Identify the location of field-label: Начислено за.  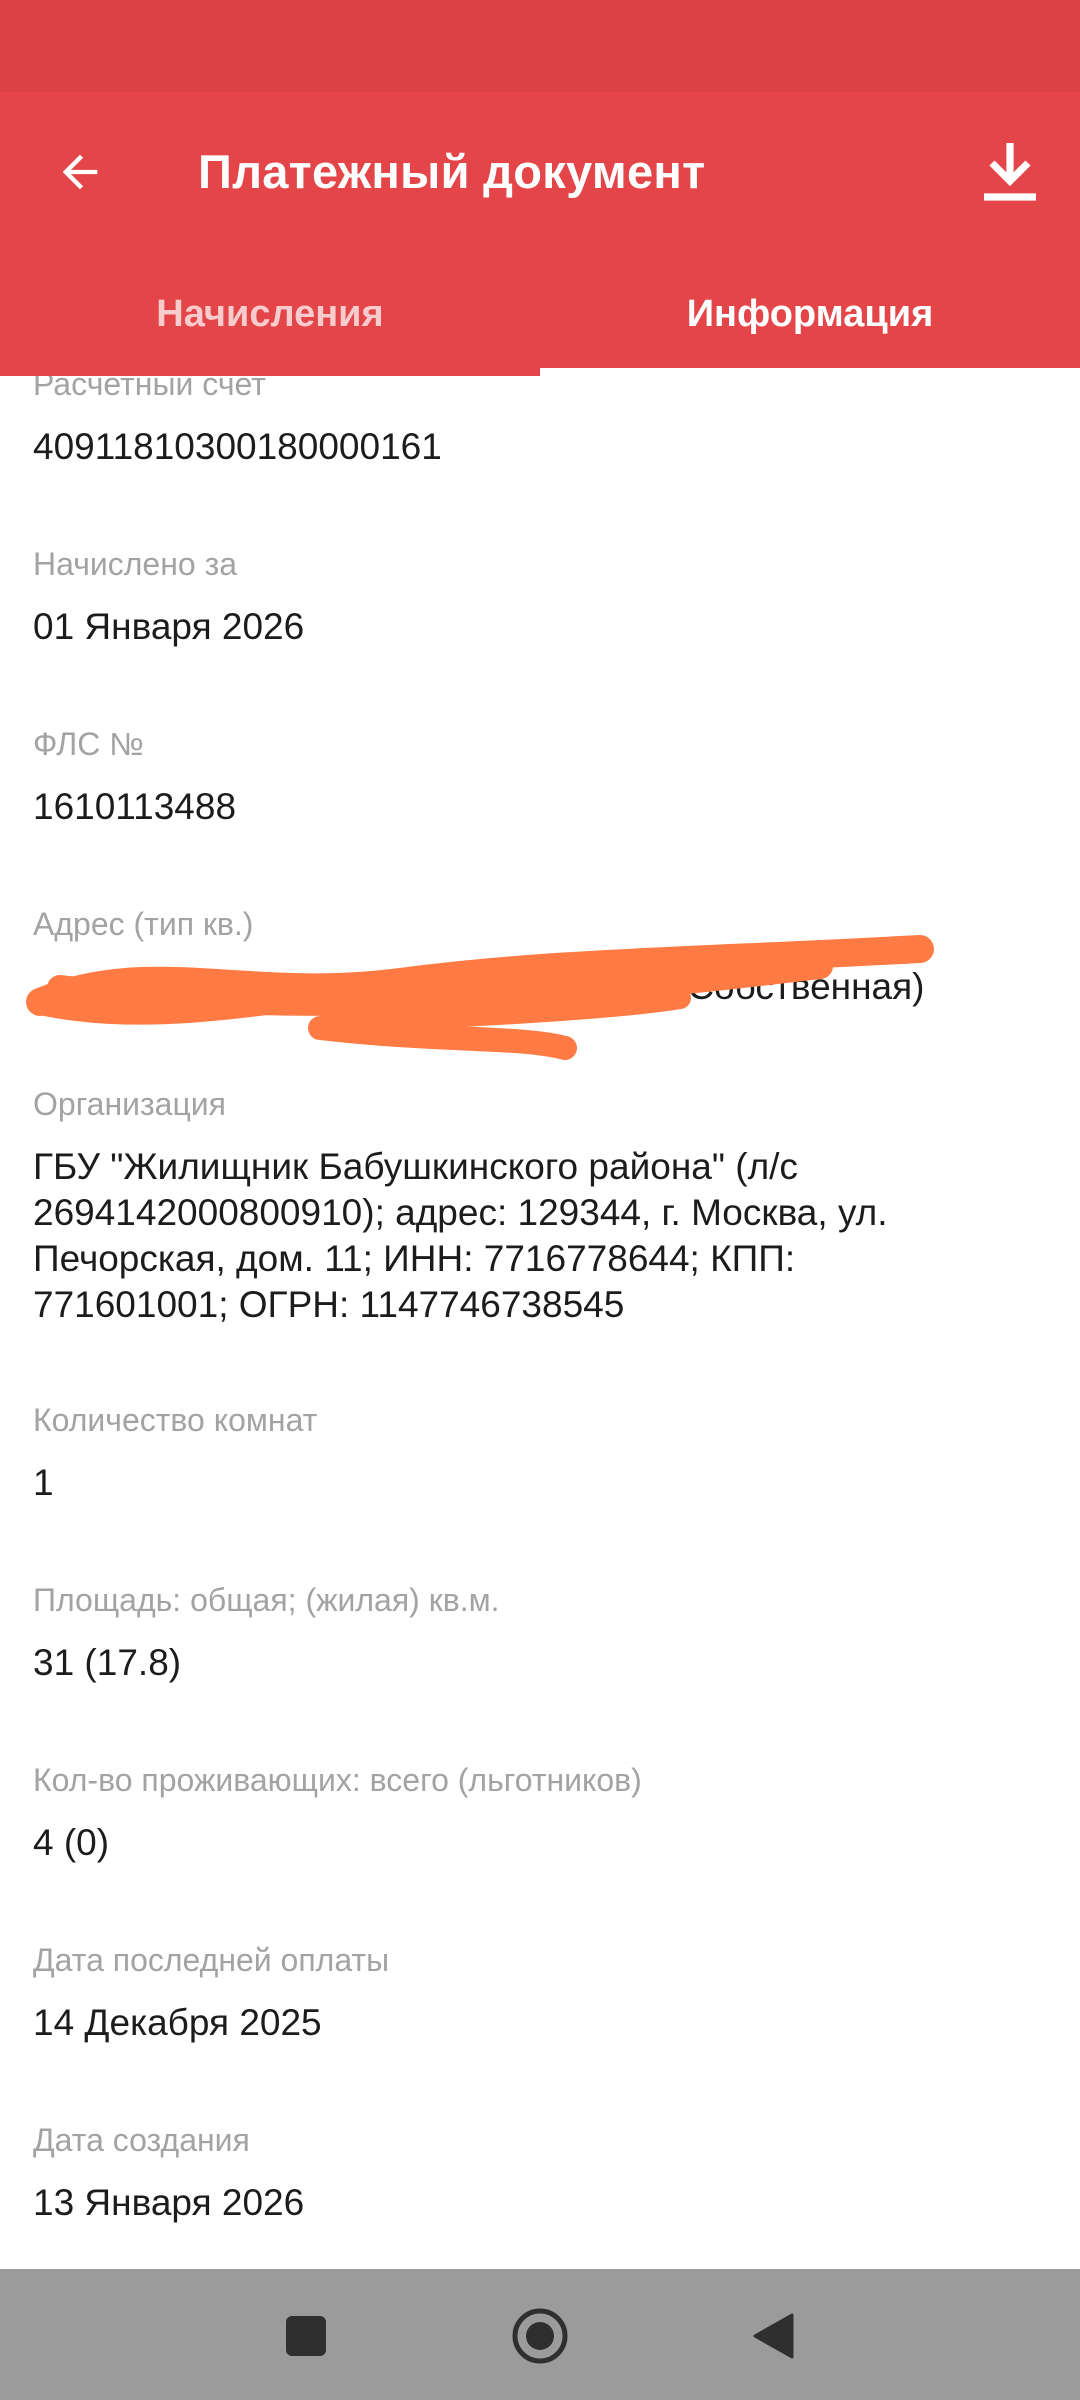
(135, 564).